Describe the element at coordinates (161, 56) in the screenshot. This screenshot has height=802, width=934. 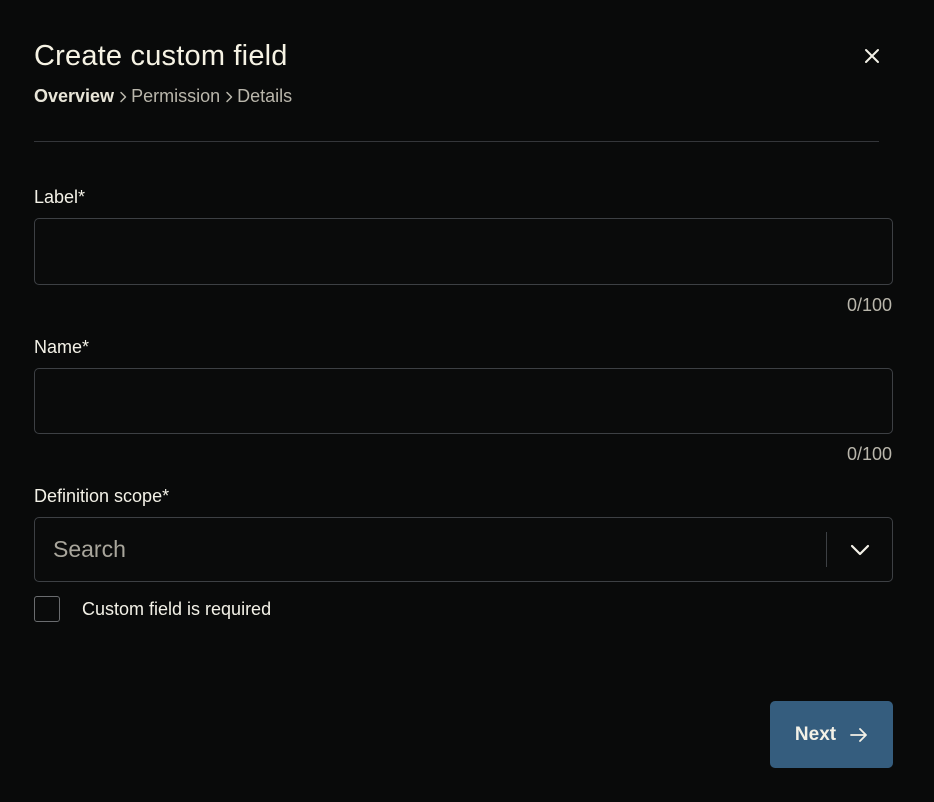
I see `dialog-title: Create custom field` at that location.